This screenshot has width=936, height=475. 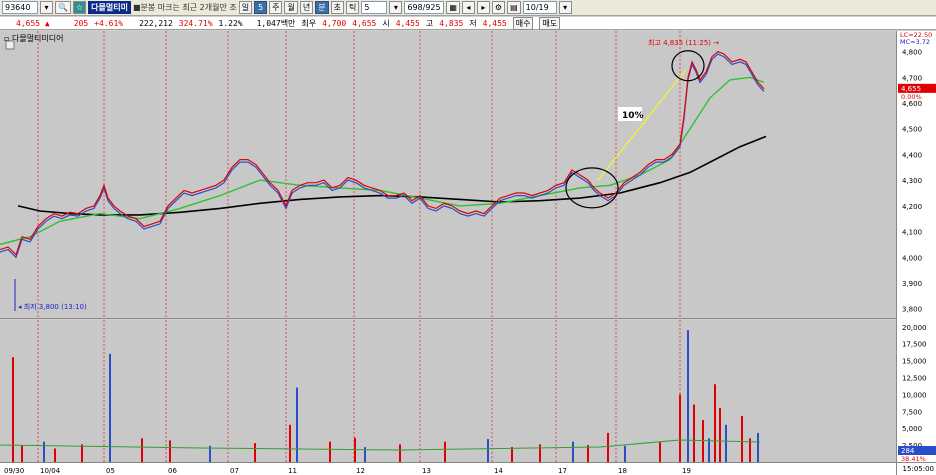 I want to click on price-tick-3: 4,500, so click(x=912, y=130).